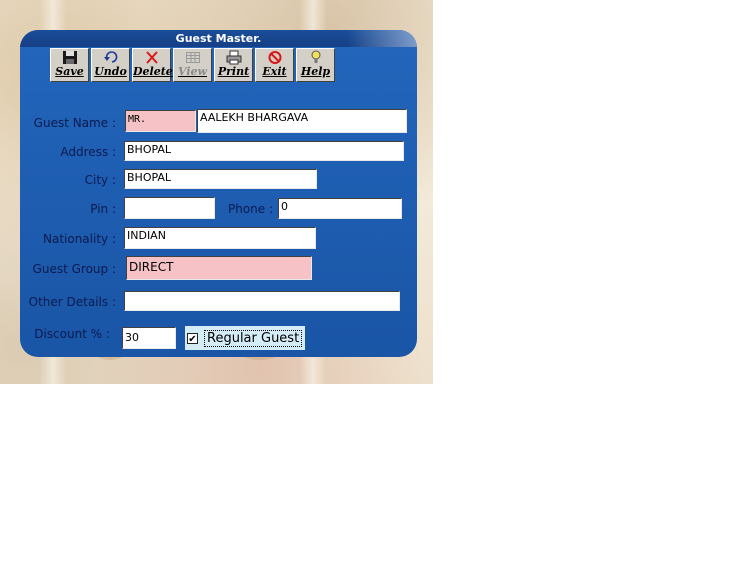 The image size is (737, 568). Describe the element at coordinates (79, 239) in the screenshot. I see `nationality-label: Nationality :` at that location.